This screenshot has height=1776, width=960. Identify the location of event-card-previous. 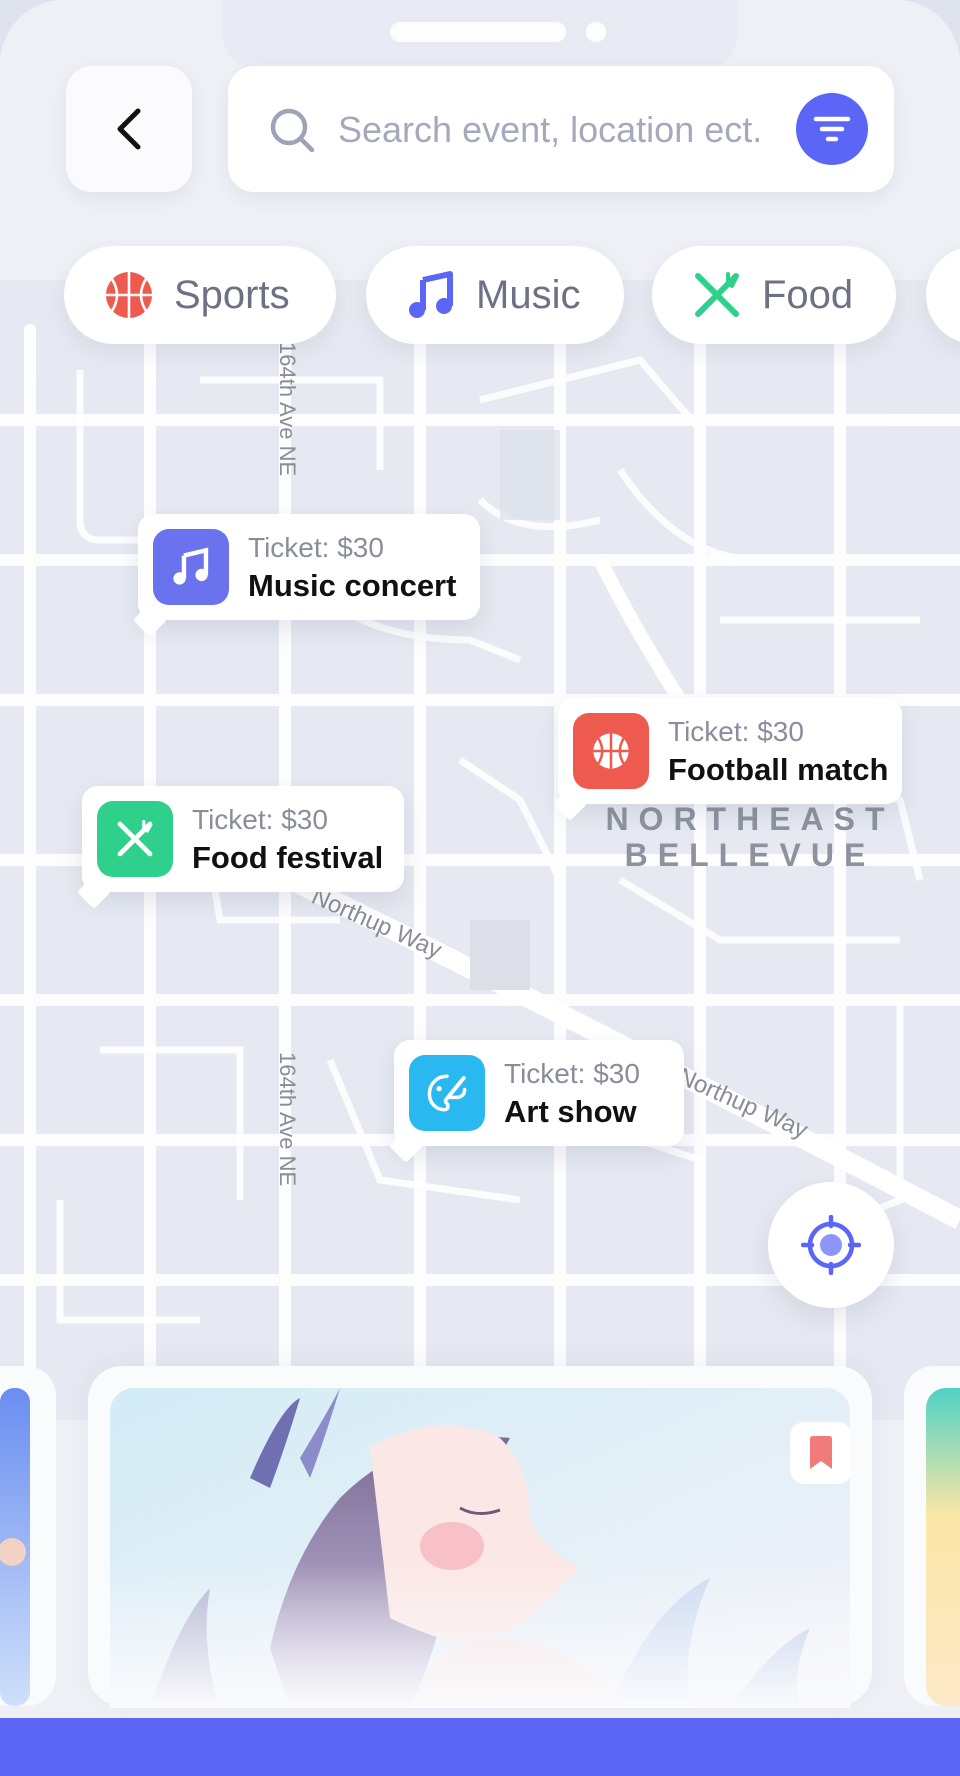
(28, 1536).